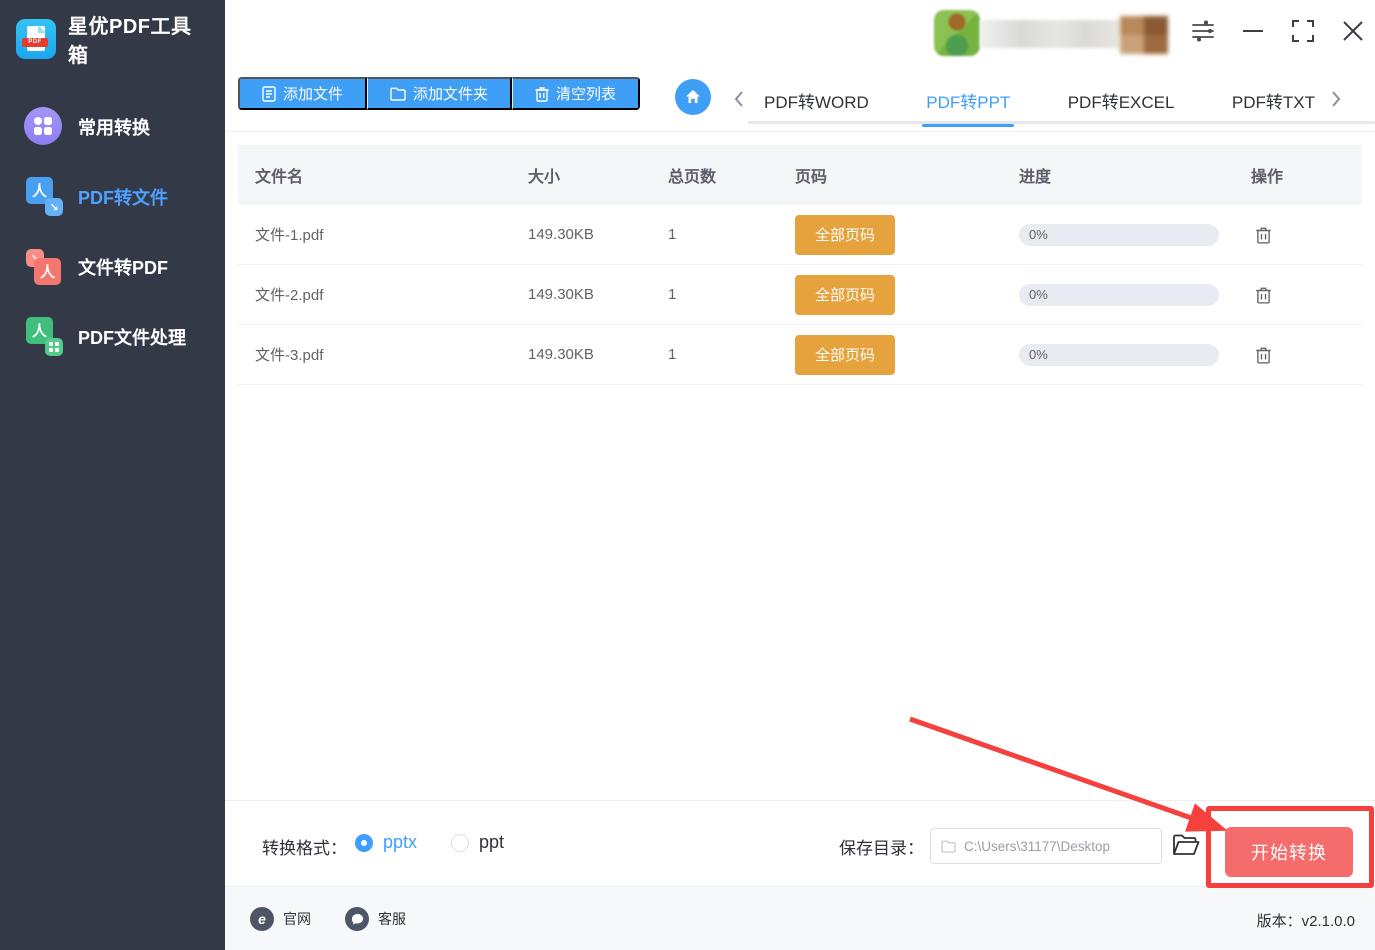 The width and height of the screenshot is (1375, 950). Describe the element at coordinates (44, 337) in the screenshot. I see `pdf-process-icon: 人` at that location.